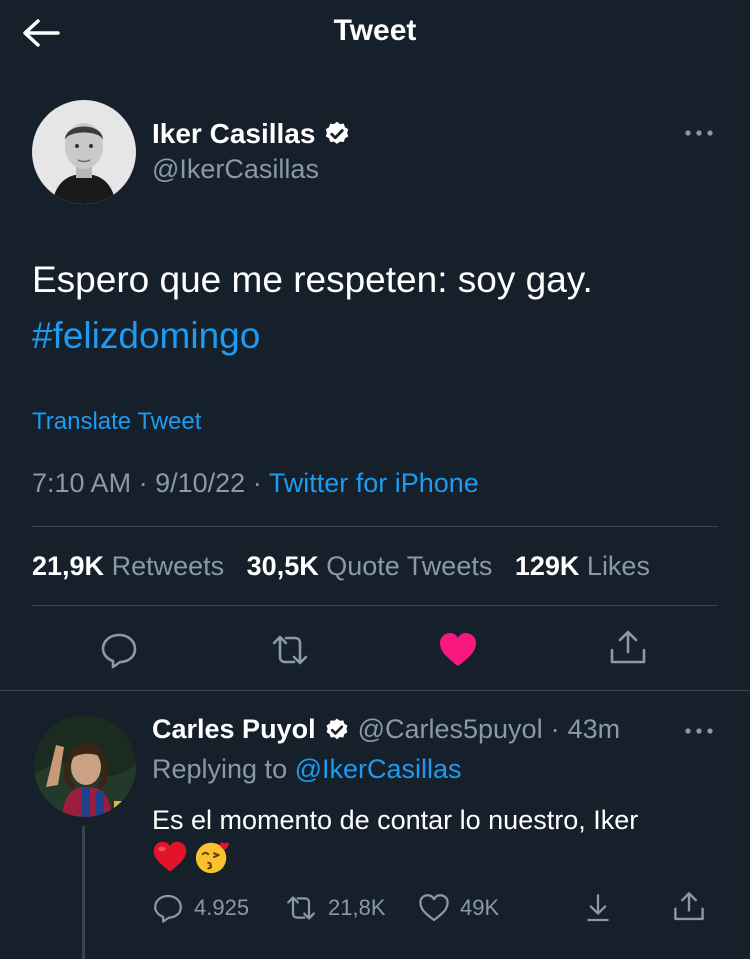  I want to click on hashtag-link: #felizdomingo, so click(377, 336).